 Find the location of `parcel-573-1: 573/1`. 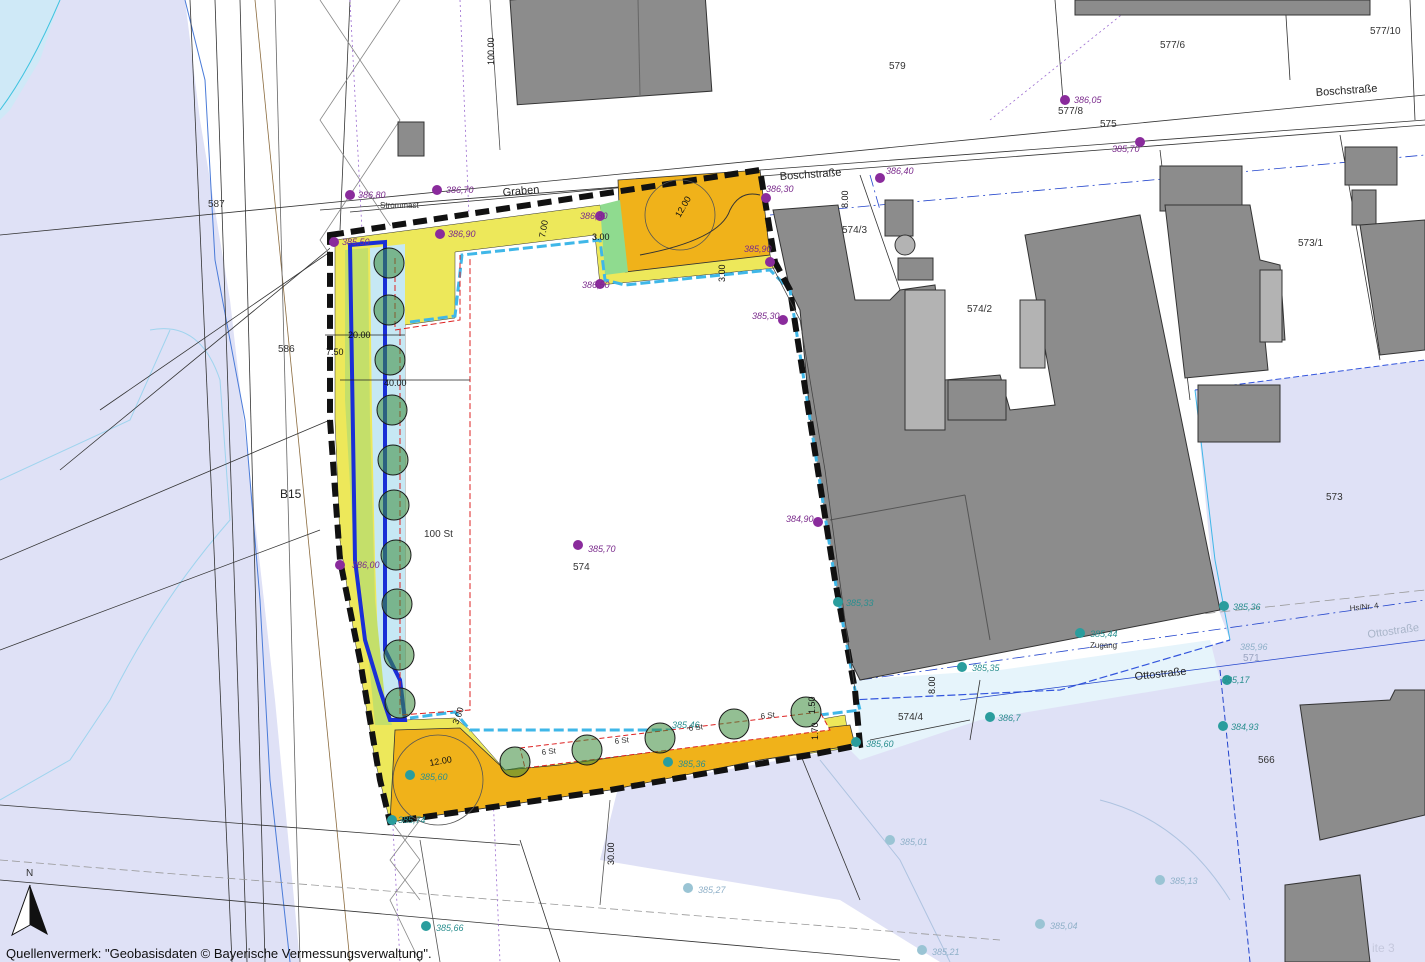

parcel-573-1: 573/1 is located at coordinates (1310, 243).